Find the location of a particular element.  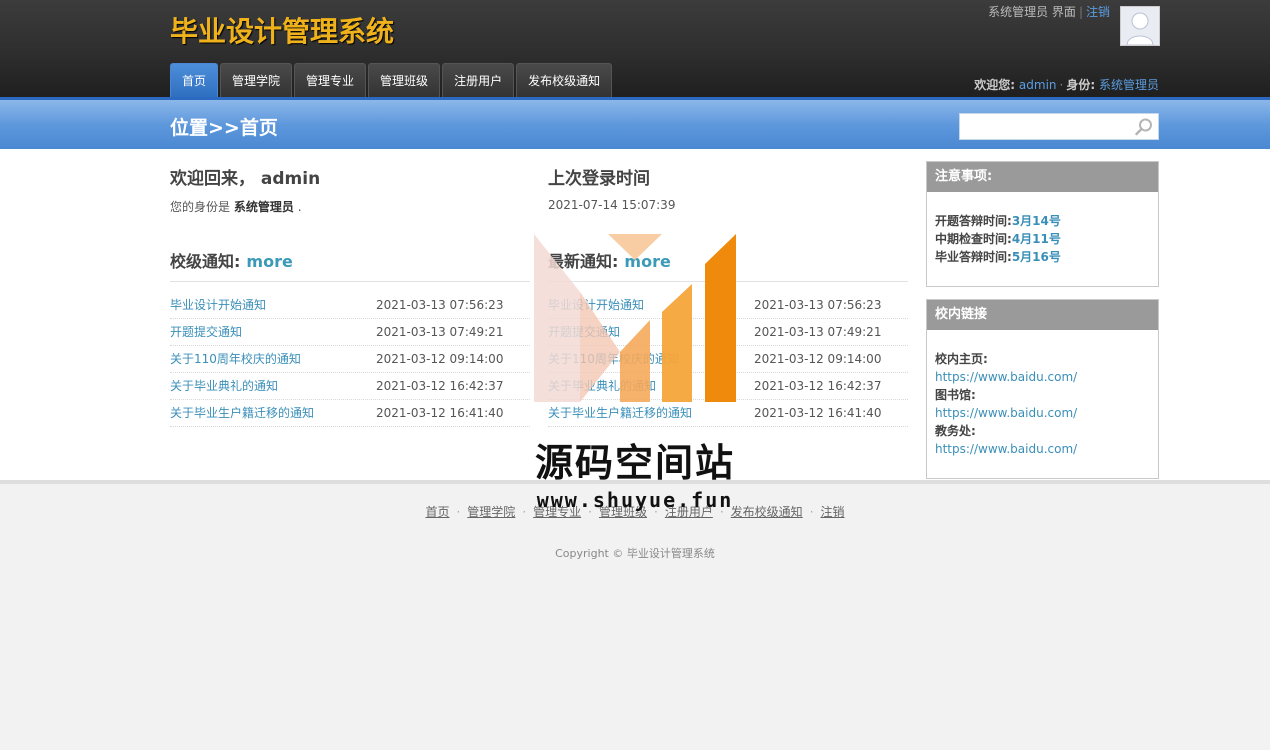

app-logo-title: 毕业设计管理系统 is located at coordinates (282, 31).